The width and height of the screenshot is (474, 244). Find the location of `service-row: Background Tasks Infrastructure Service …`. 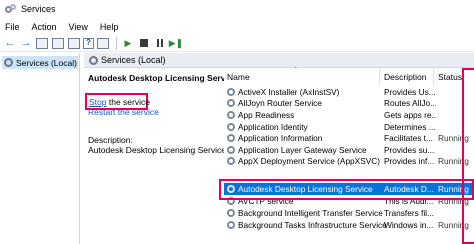

service-row: Background Tasks Infrastructure Service … is located at coordinates (349, 225).